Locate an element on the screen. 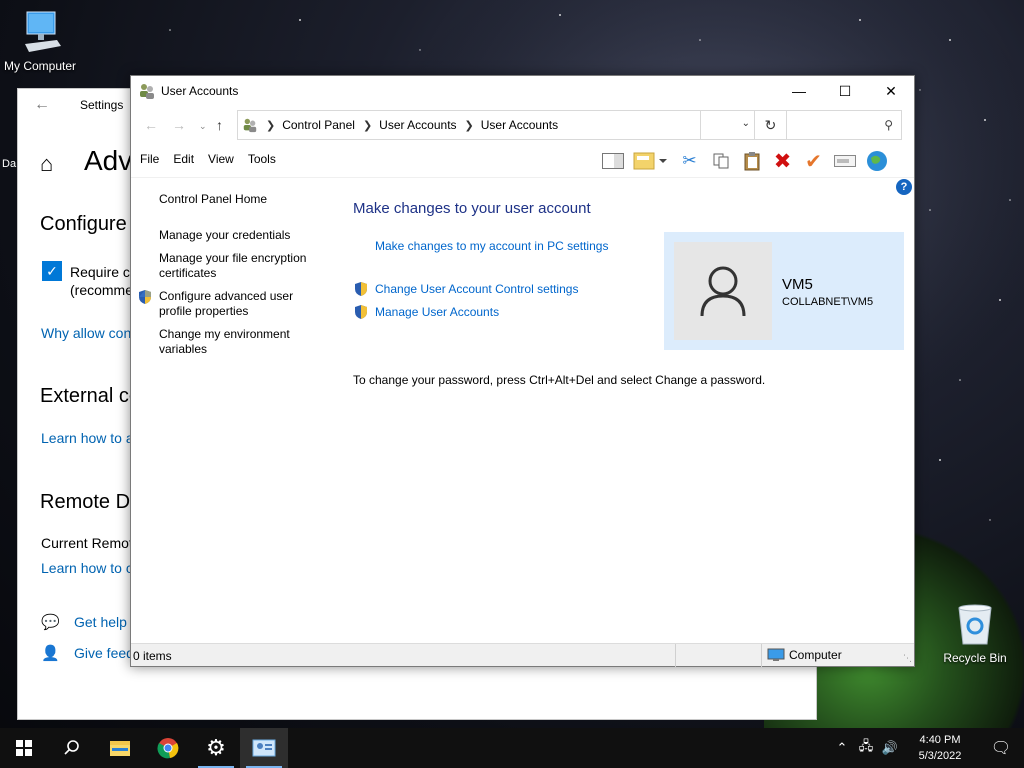 This screenshot has height=768, width=1024. section-remote: Remote De is located at coordinates (91, 502).